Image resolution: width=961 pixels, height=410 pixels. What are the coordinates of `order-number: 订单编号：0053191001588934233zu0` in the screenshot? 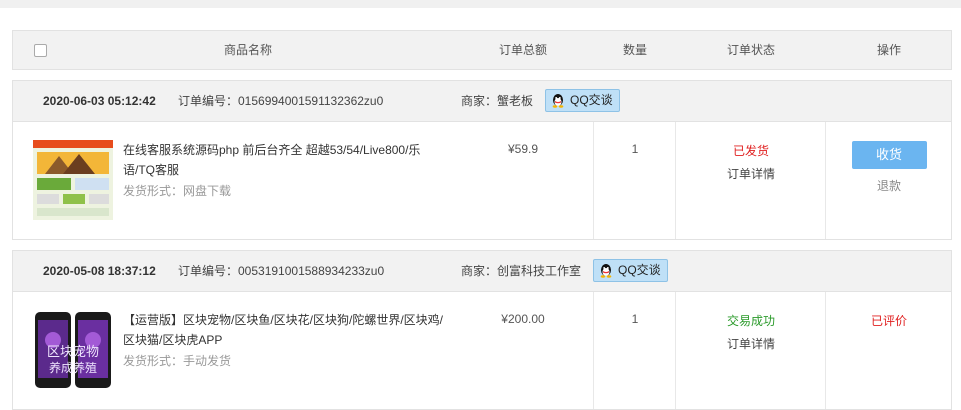 It's located at (281, 271).